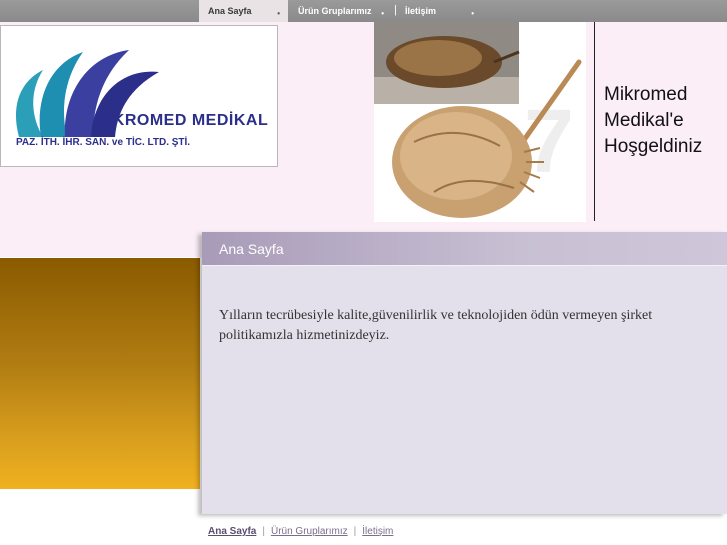  What do you see at coordinates (421, 11) in the screenshot?
I see `nav-item-label: İletişim` at bounding box center [421, 11].